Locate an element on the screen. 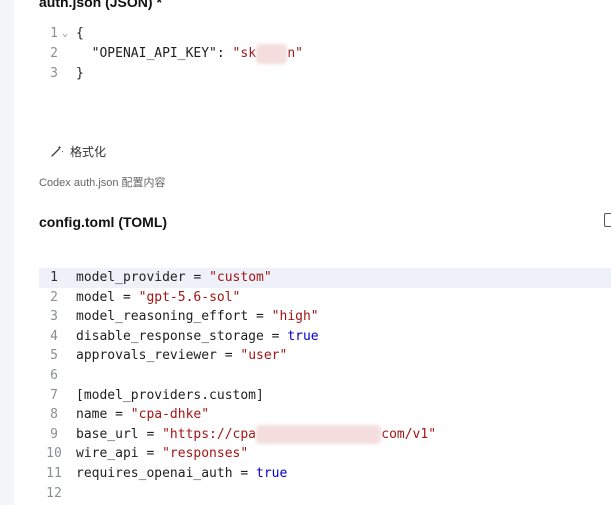  code-token: model = is located at coordinates (107, 297).